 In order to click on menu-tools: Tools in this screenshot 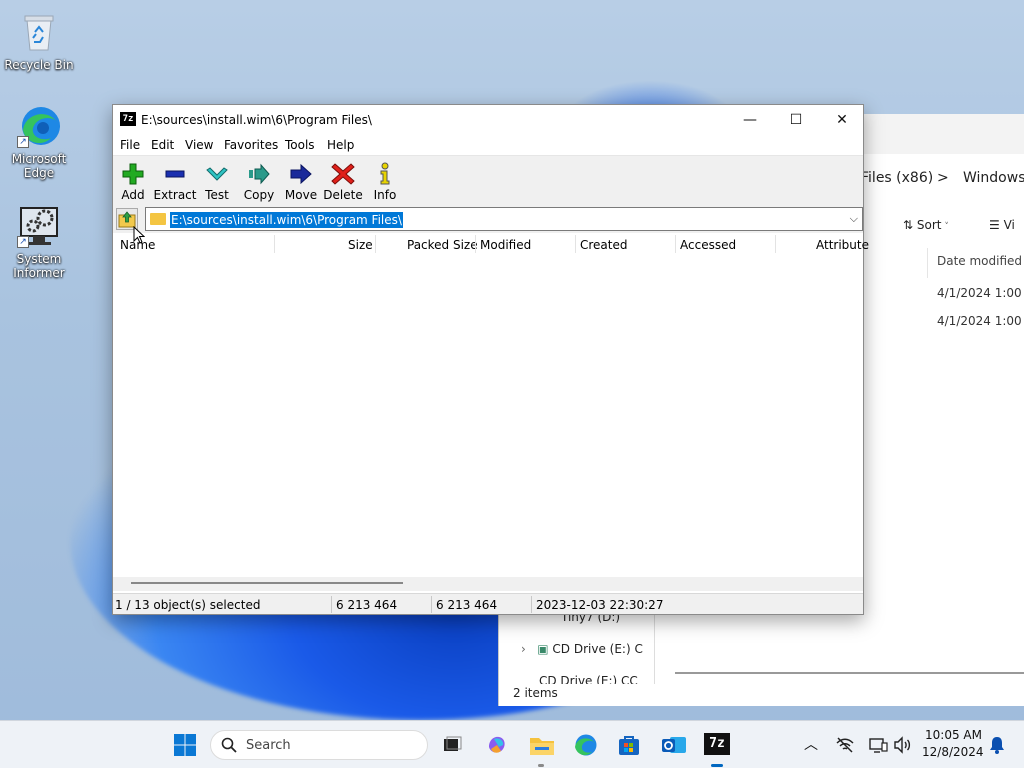, I will do `click(300, 145)`.